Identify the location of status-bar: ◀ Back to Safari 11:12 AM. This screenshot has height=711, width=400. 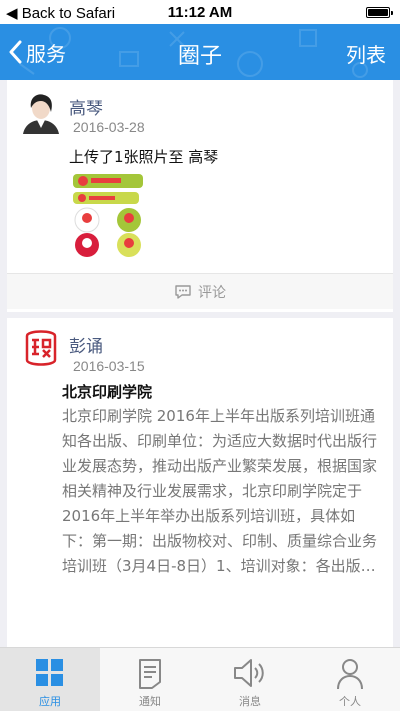
(200, 12).